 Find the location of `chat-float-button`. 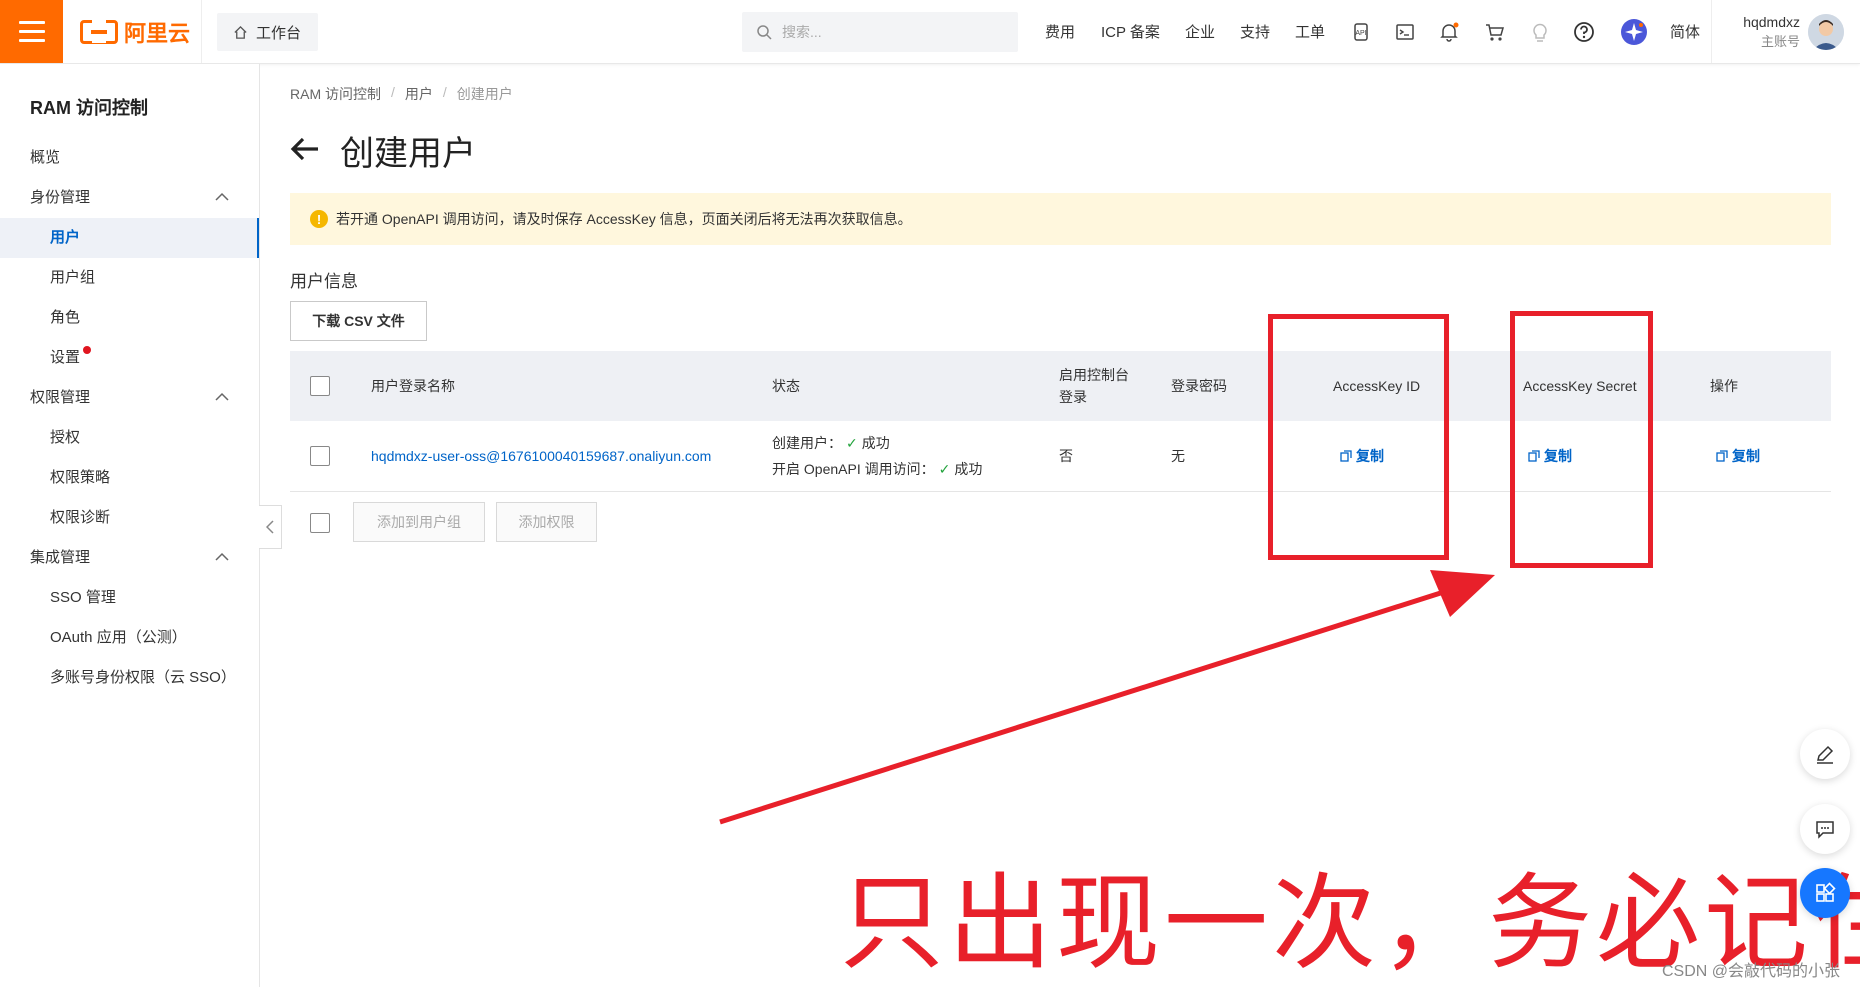

chat-float-button is located at coordinates (1825, 829).